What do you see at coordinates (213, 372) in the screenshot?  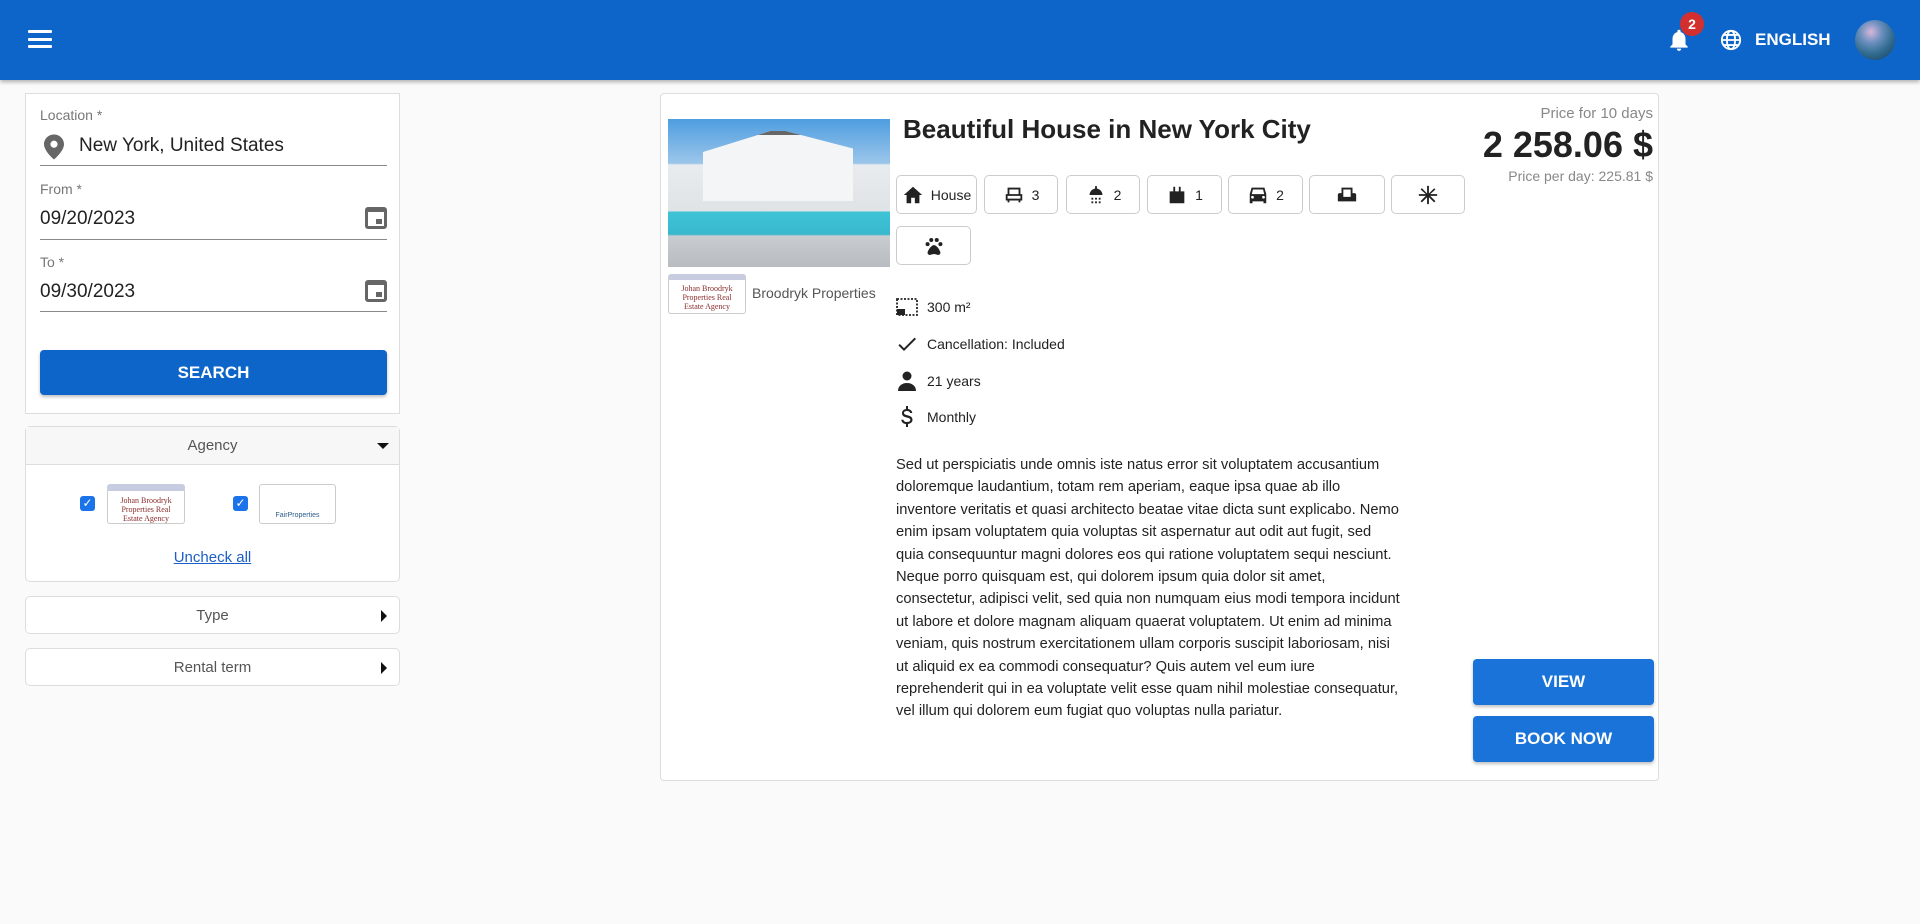 I see `search-button: SEARCH` at bounding box center [213, 372].